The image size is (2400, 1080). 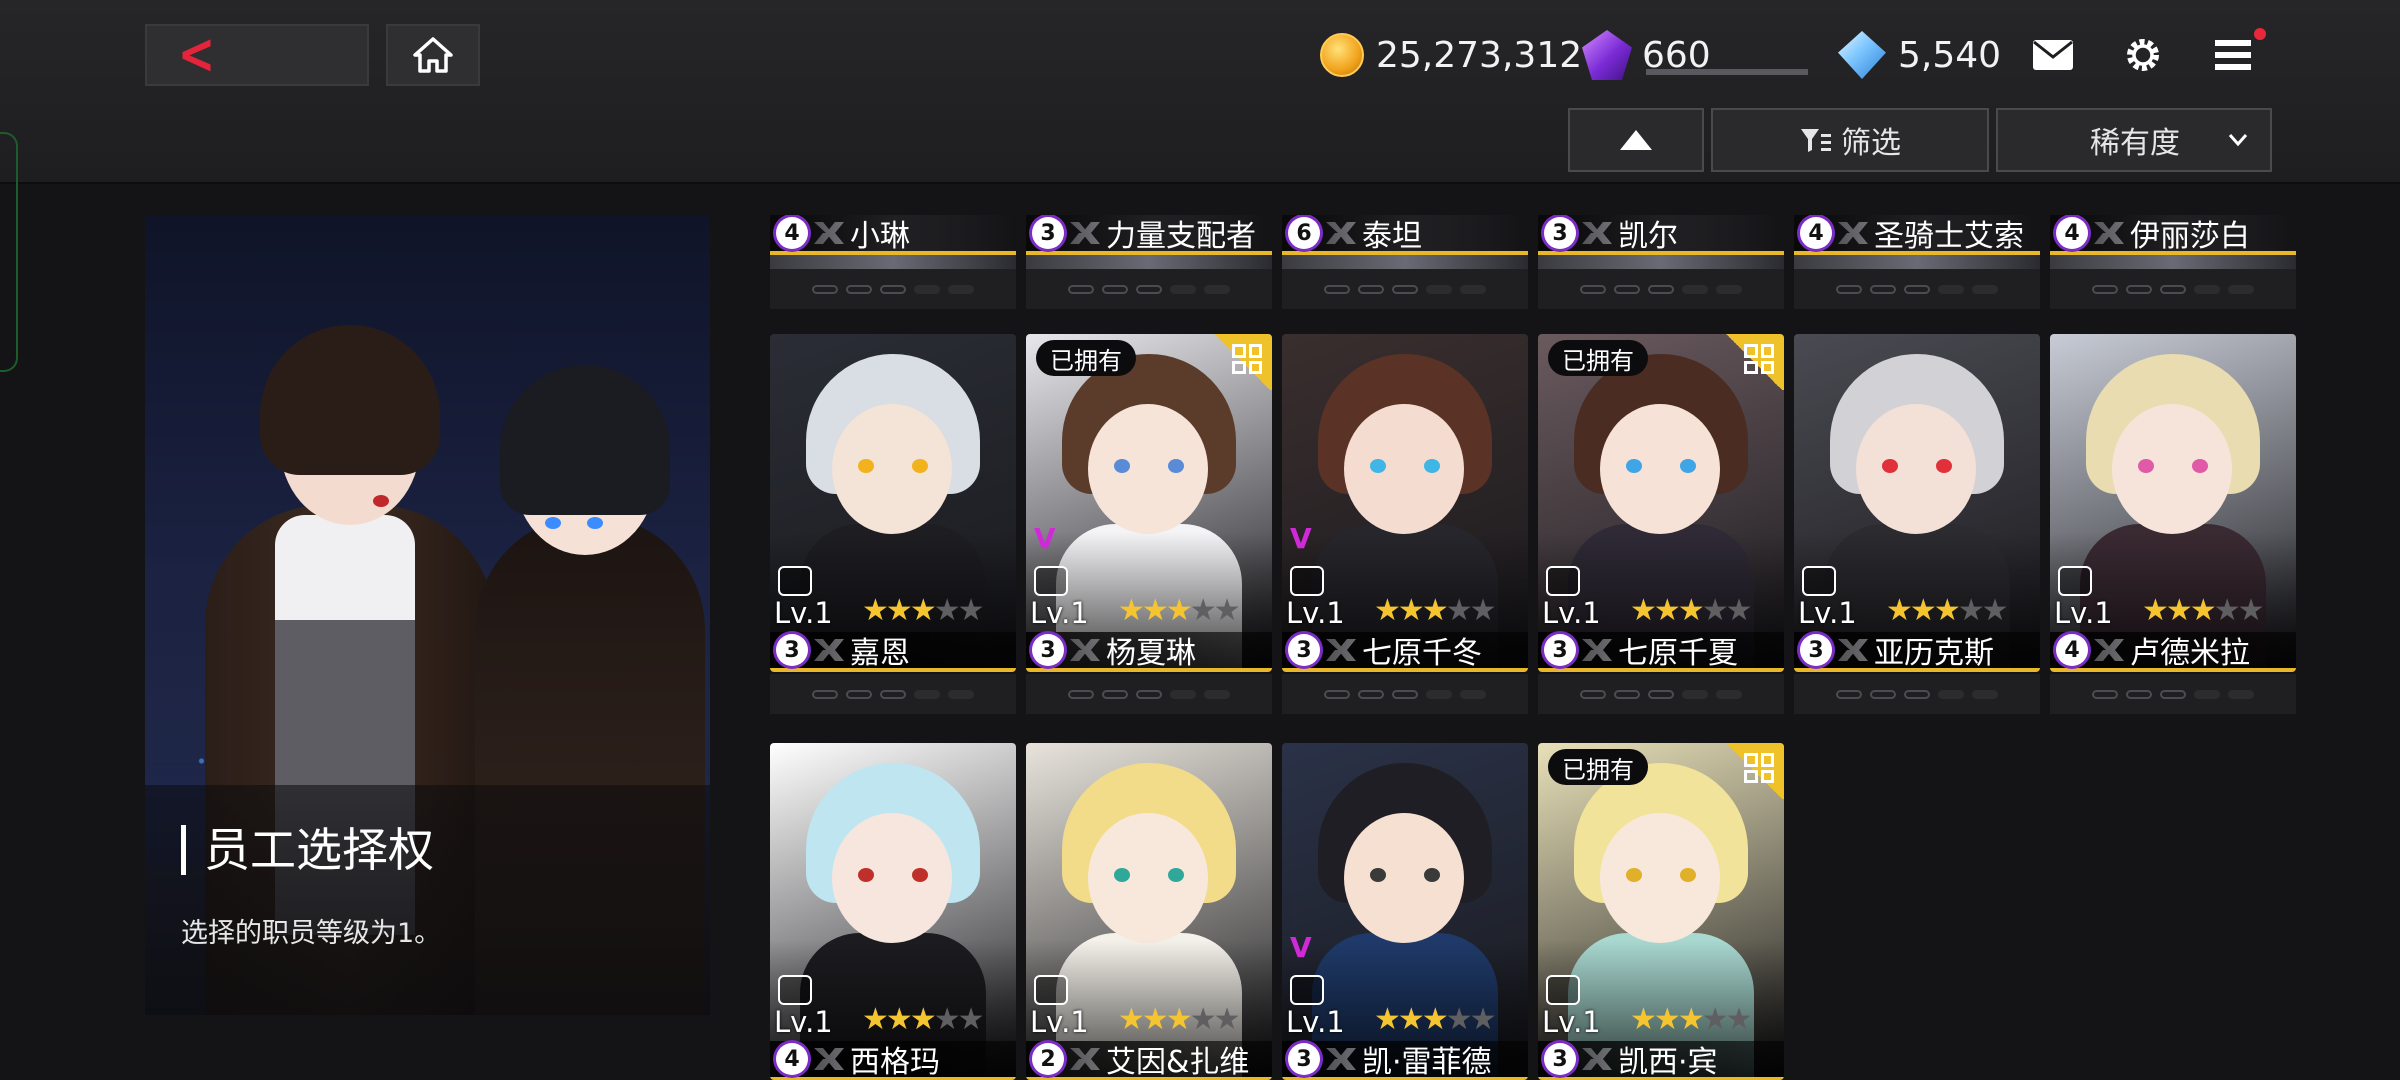 What do you see at coordinates (2053, 55) in the screenshot?
I see `mail-button` at bounding box center [2053, 55].